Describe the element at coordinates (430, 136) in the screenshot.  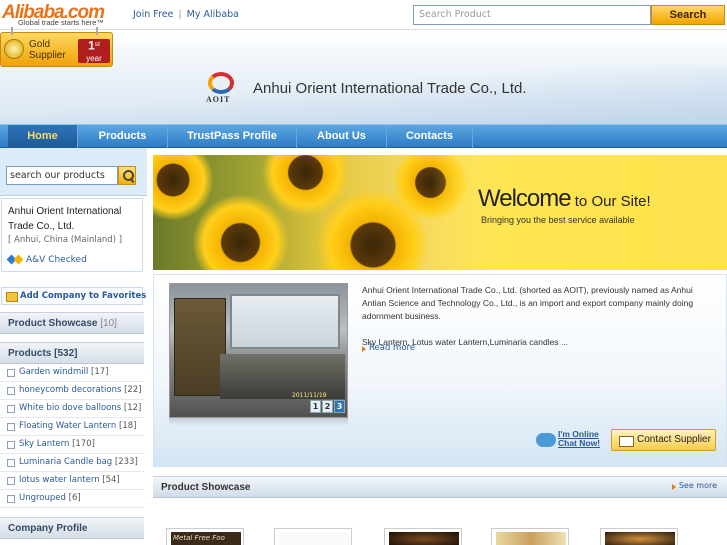
I see `nav-contacts: Contacts` at that location.